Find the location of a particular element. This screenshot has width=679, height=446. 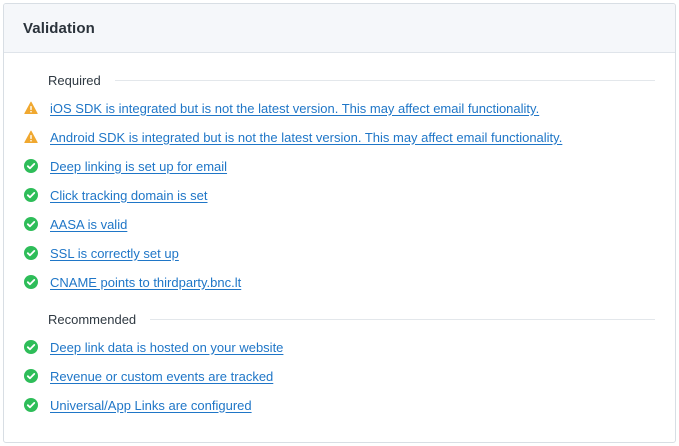

validation-link-deep-linking: Deep linking is set up for email is located at coordinates (138, 166).